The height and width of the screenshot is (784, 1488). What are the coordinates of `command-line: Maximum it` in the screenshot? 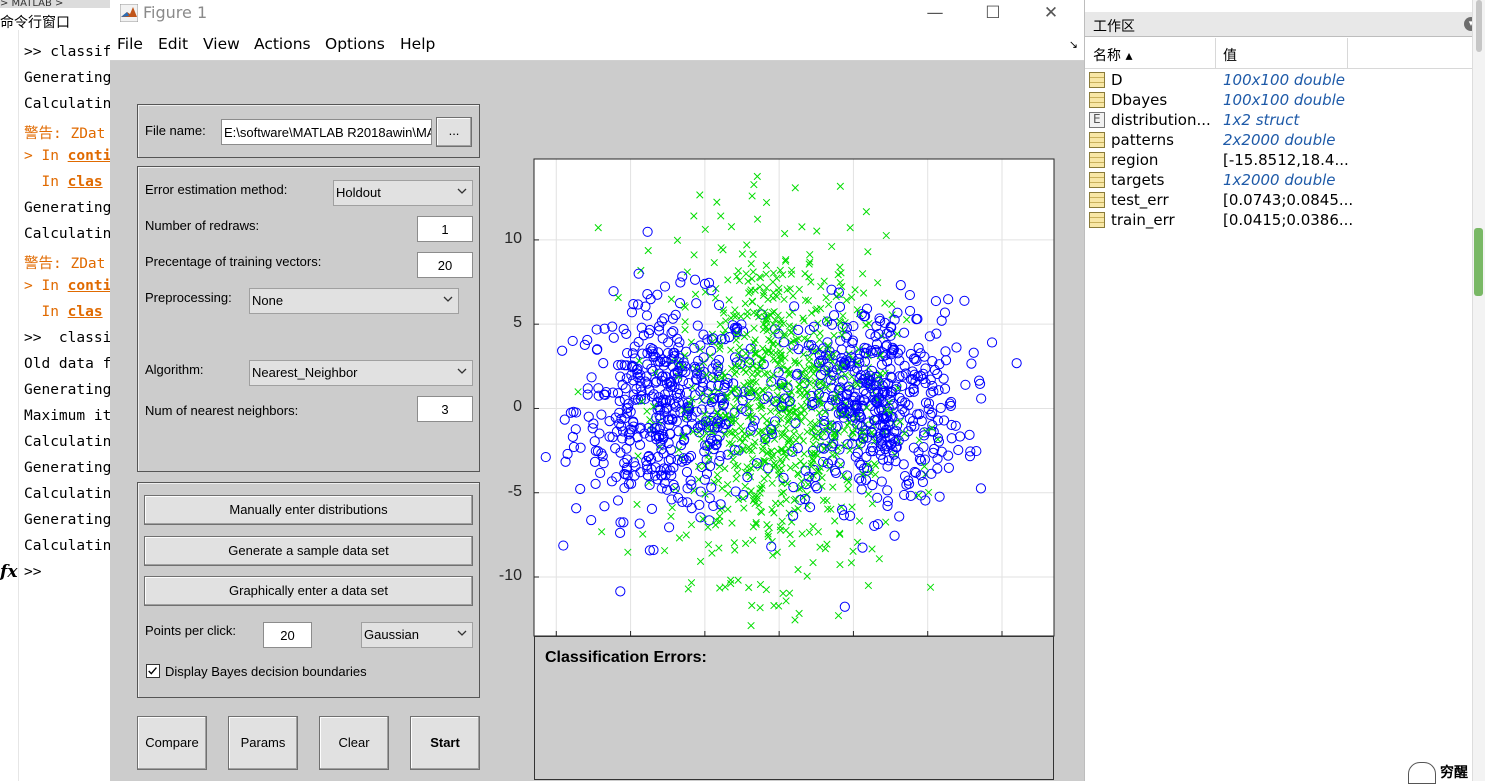 It's located at (67, 416).